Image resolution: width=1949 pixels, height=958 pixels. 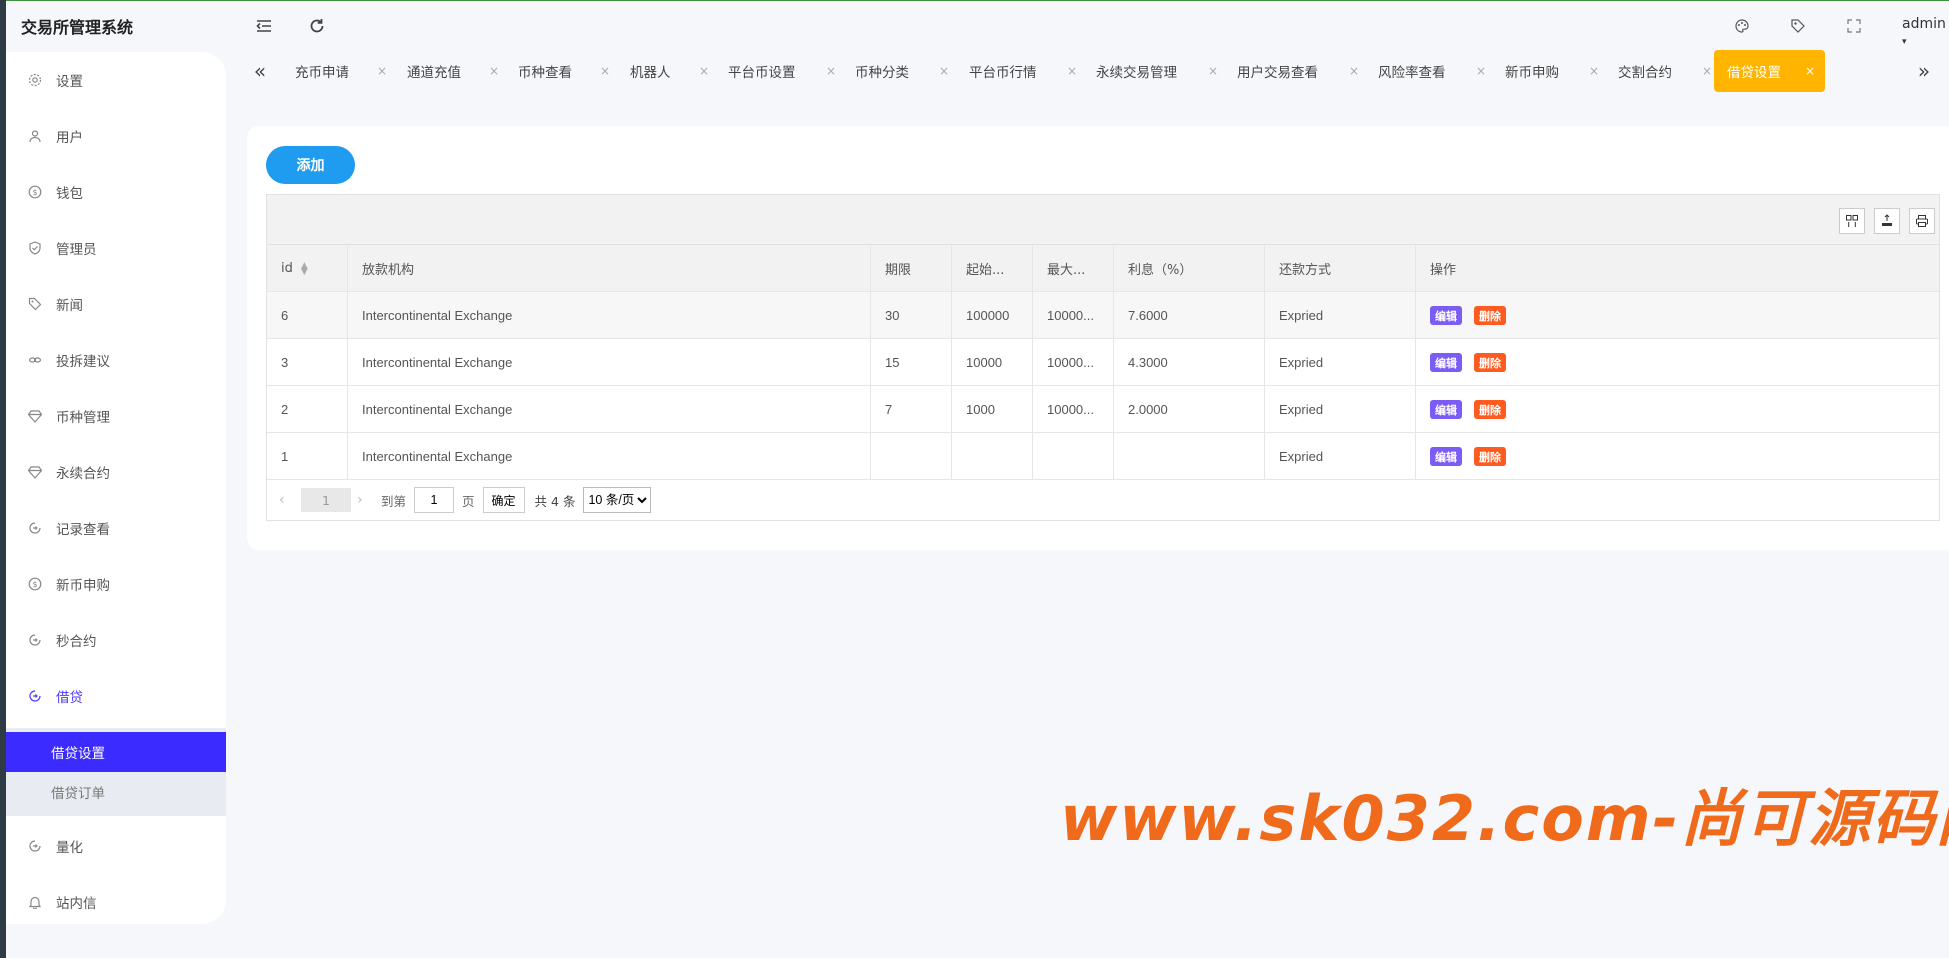 What do you see at coordinates (116, 248) in the screenshot?
I see `sidebar-item-admins: 管理员` at bounding box center [116, 248].